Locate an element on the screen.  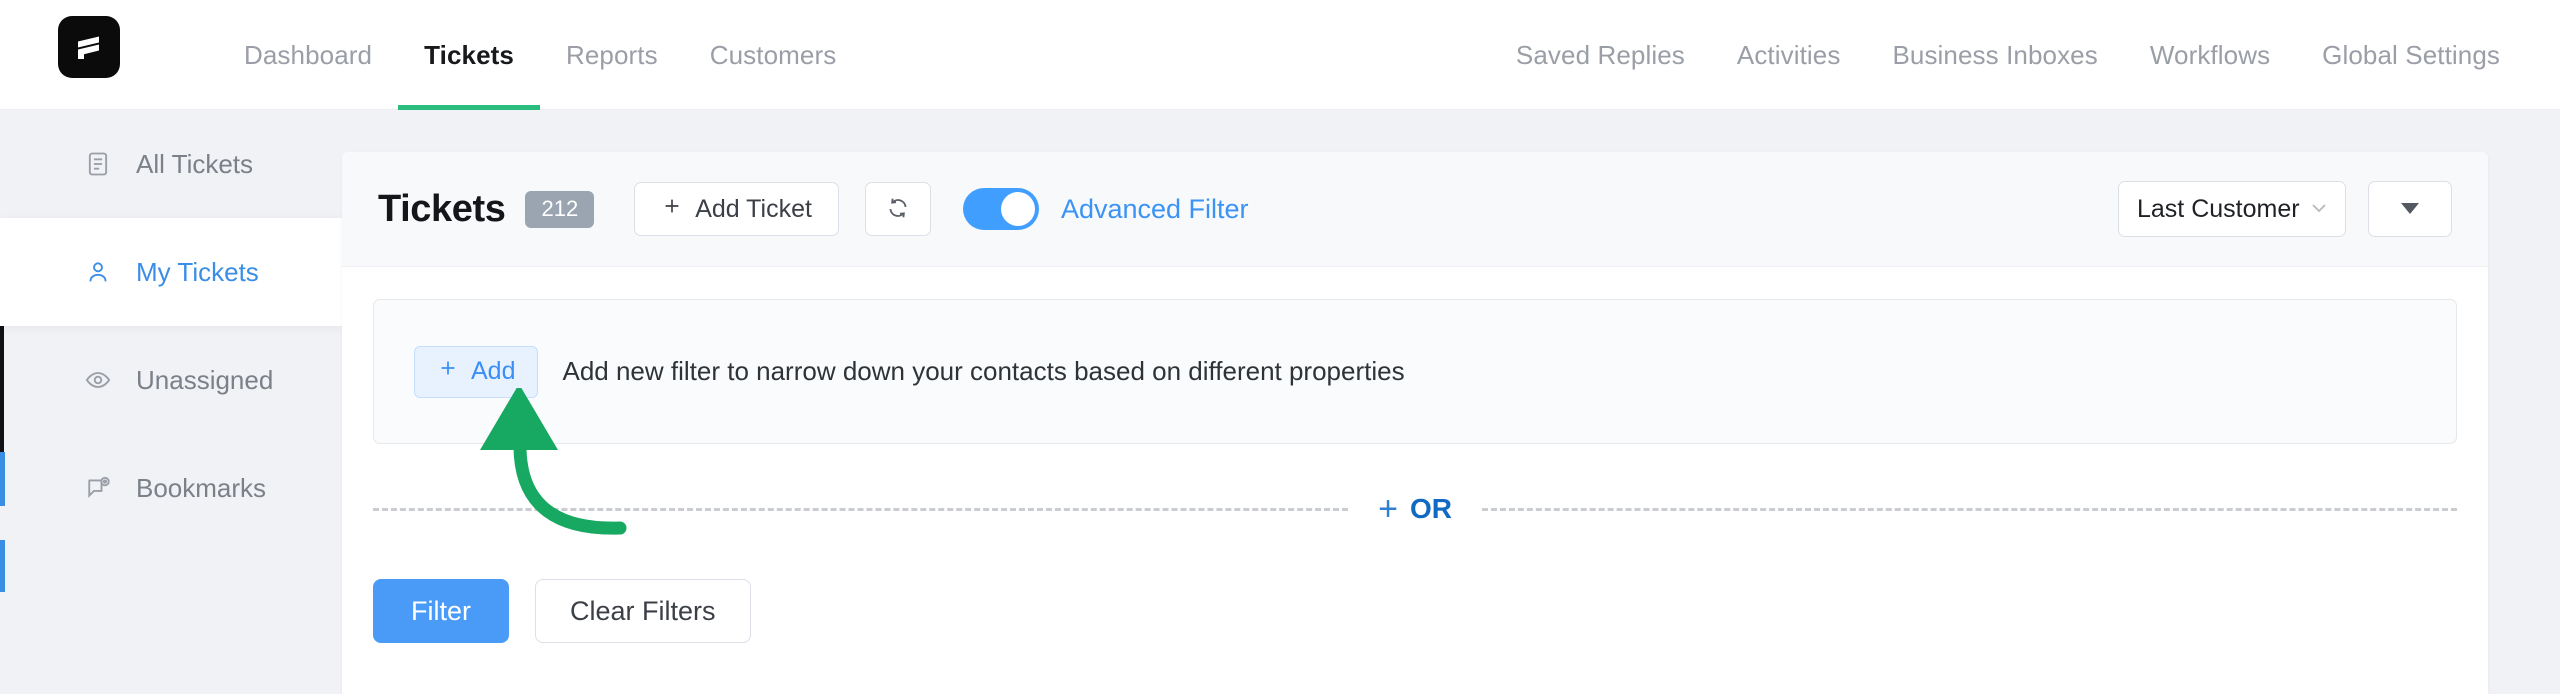
more-options-button is located at coordinates (2410, 209).